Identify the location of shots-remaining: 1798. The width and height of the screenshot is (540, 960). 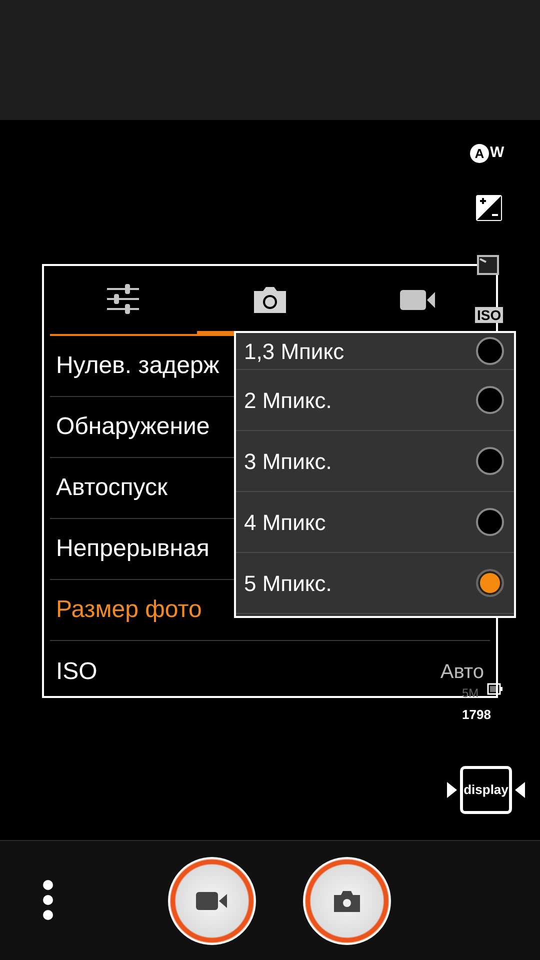
(476, 715).